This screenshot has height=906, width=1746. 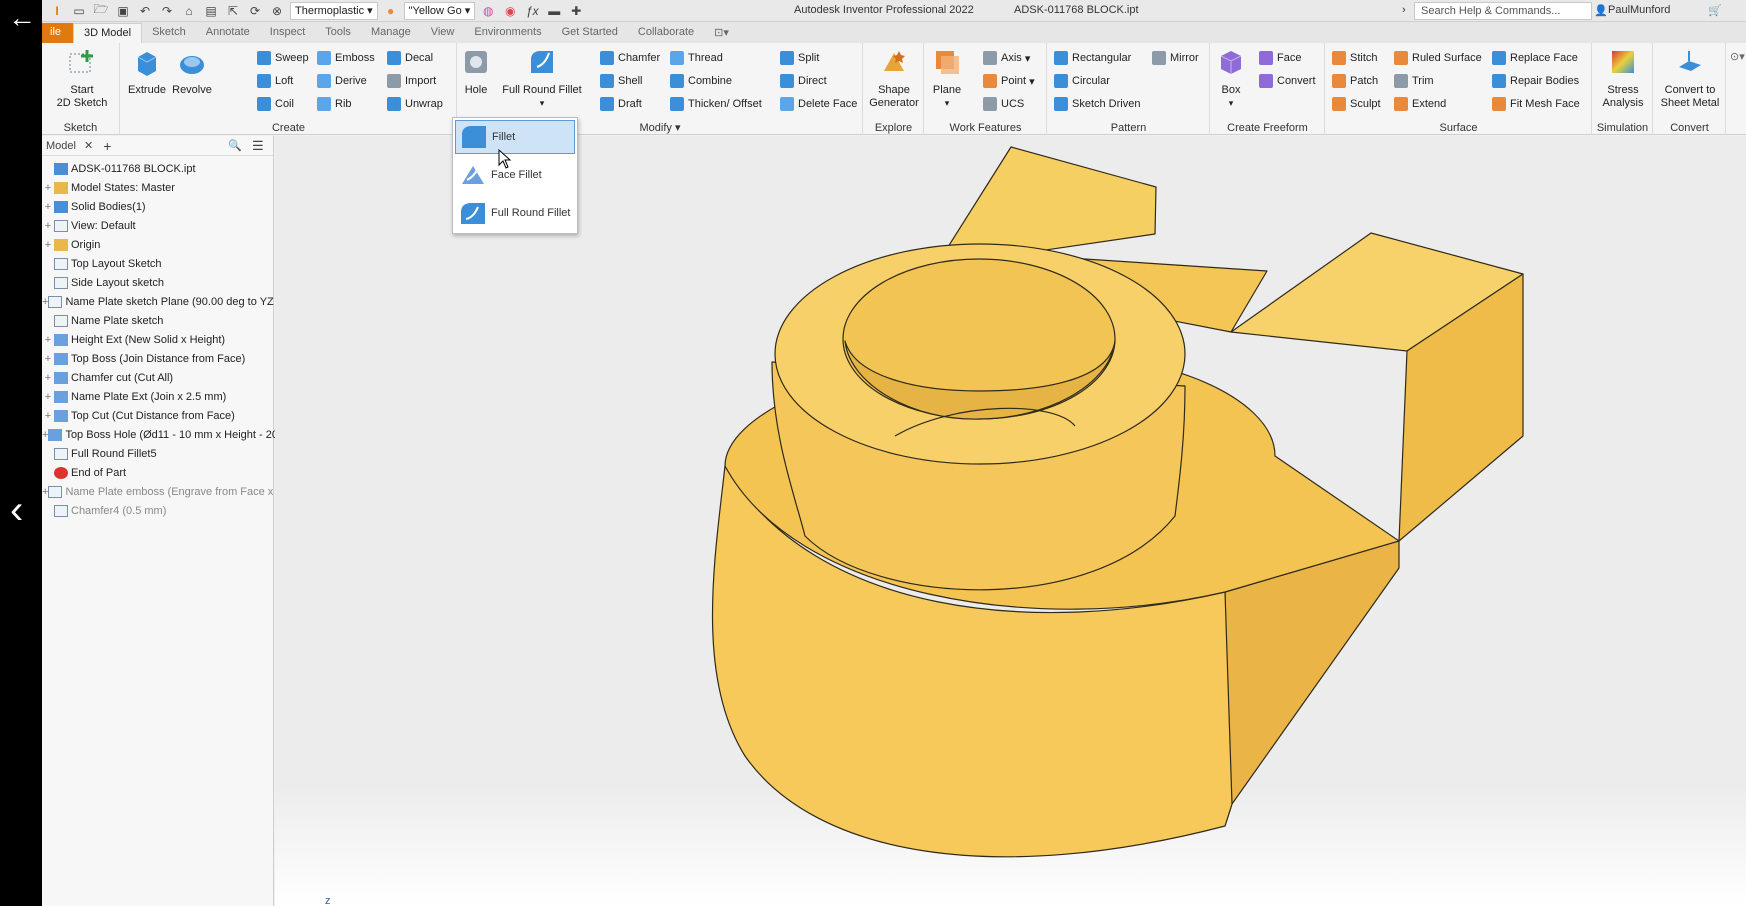 I want to click on save-icon: ▣, so click(x=123, y=11).